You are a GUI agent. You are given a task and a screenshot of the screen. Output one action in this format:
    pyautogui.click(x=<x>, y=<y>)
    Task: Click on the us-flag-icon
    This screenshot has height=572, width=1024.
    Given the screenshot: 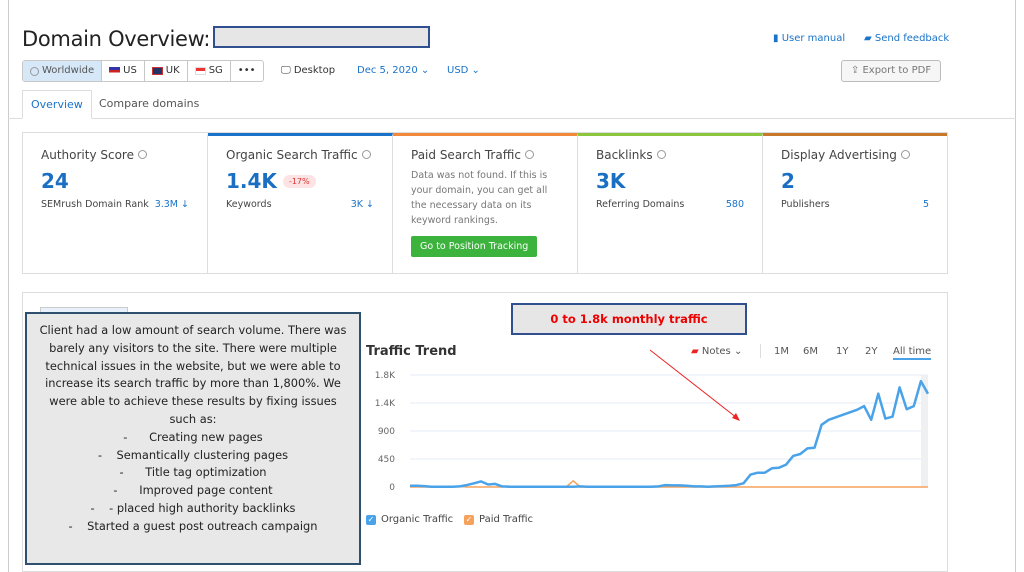 What is the action you would take?
    pyautogui.click(x=115, y=71)
    